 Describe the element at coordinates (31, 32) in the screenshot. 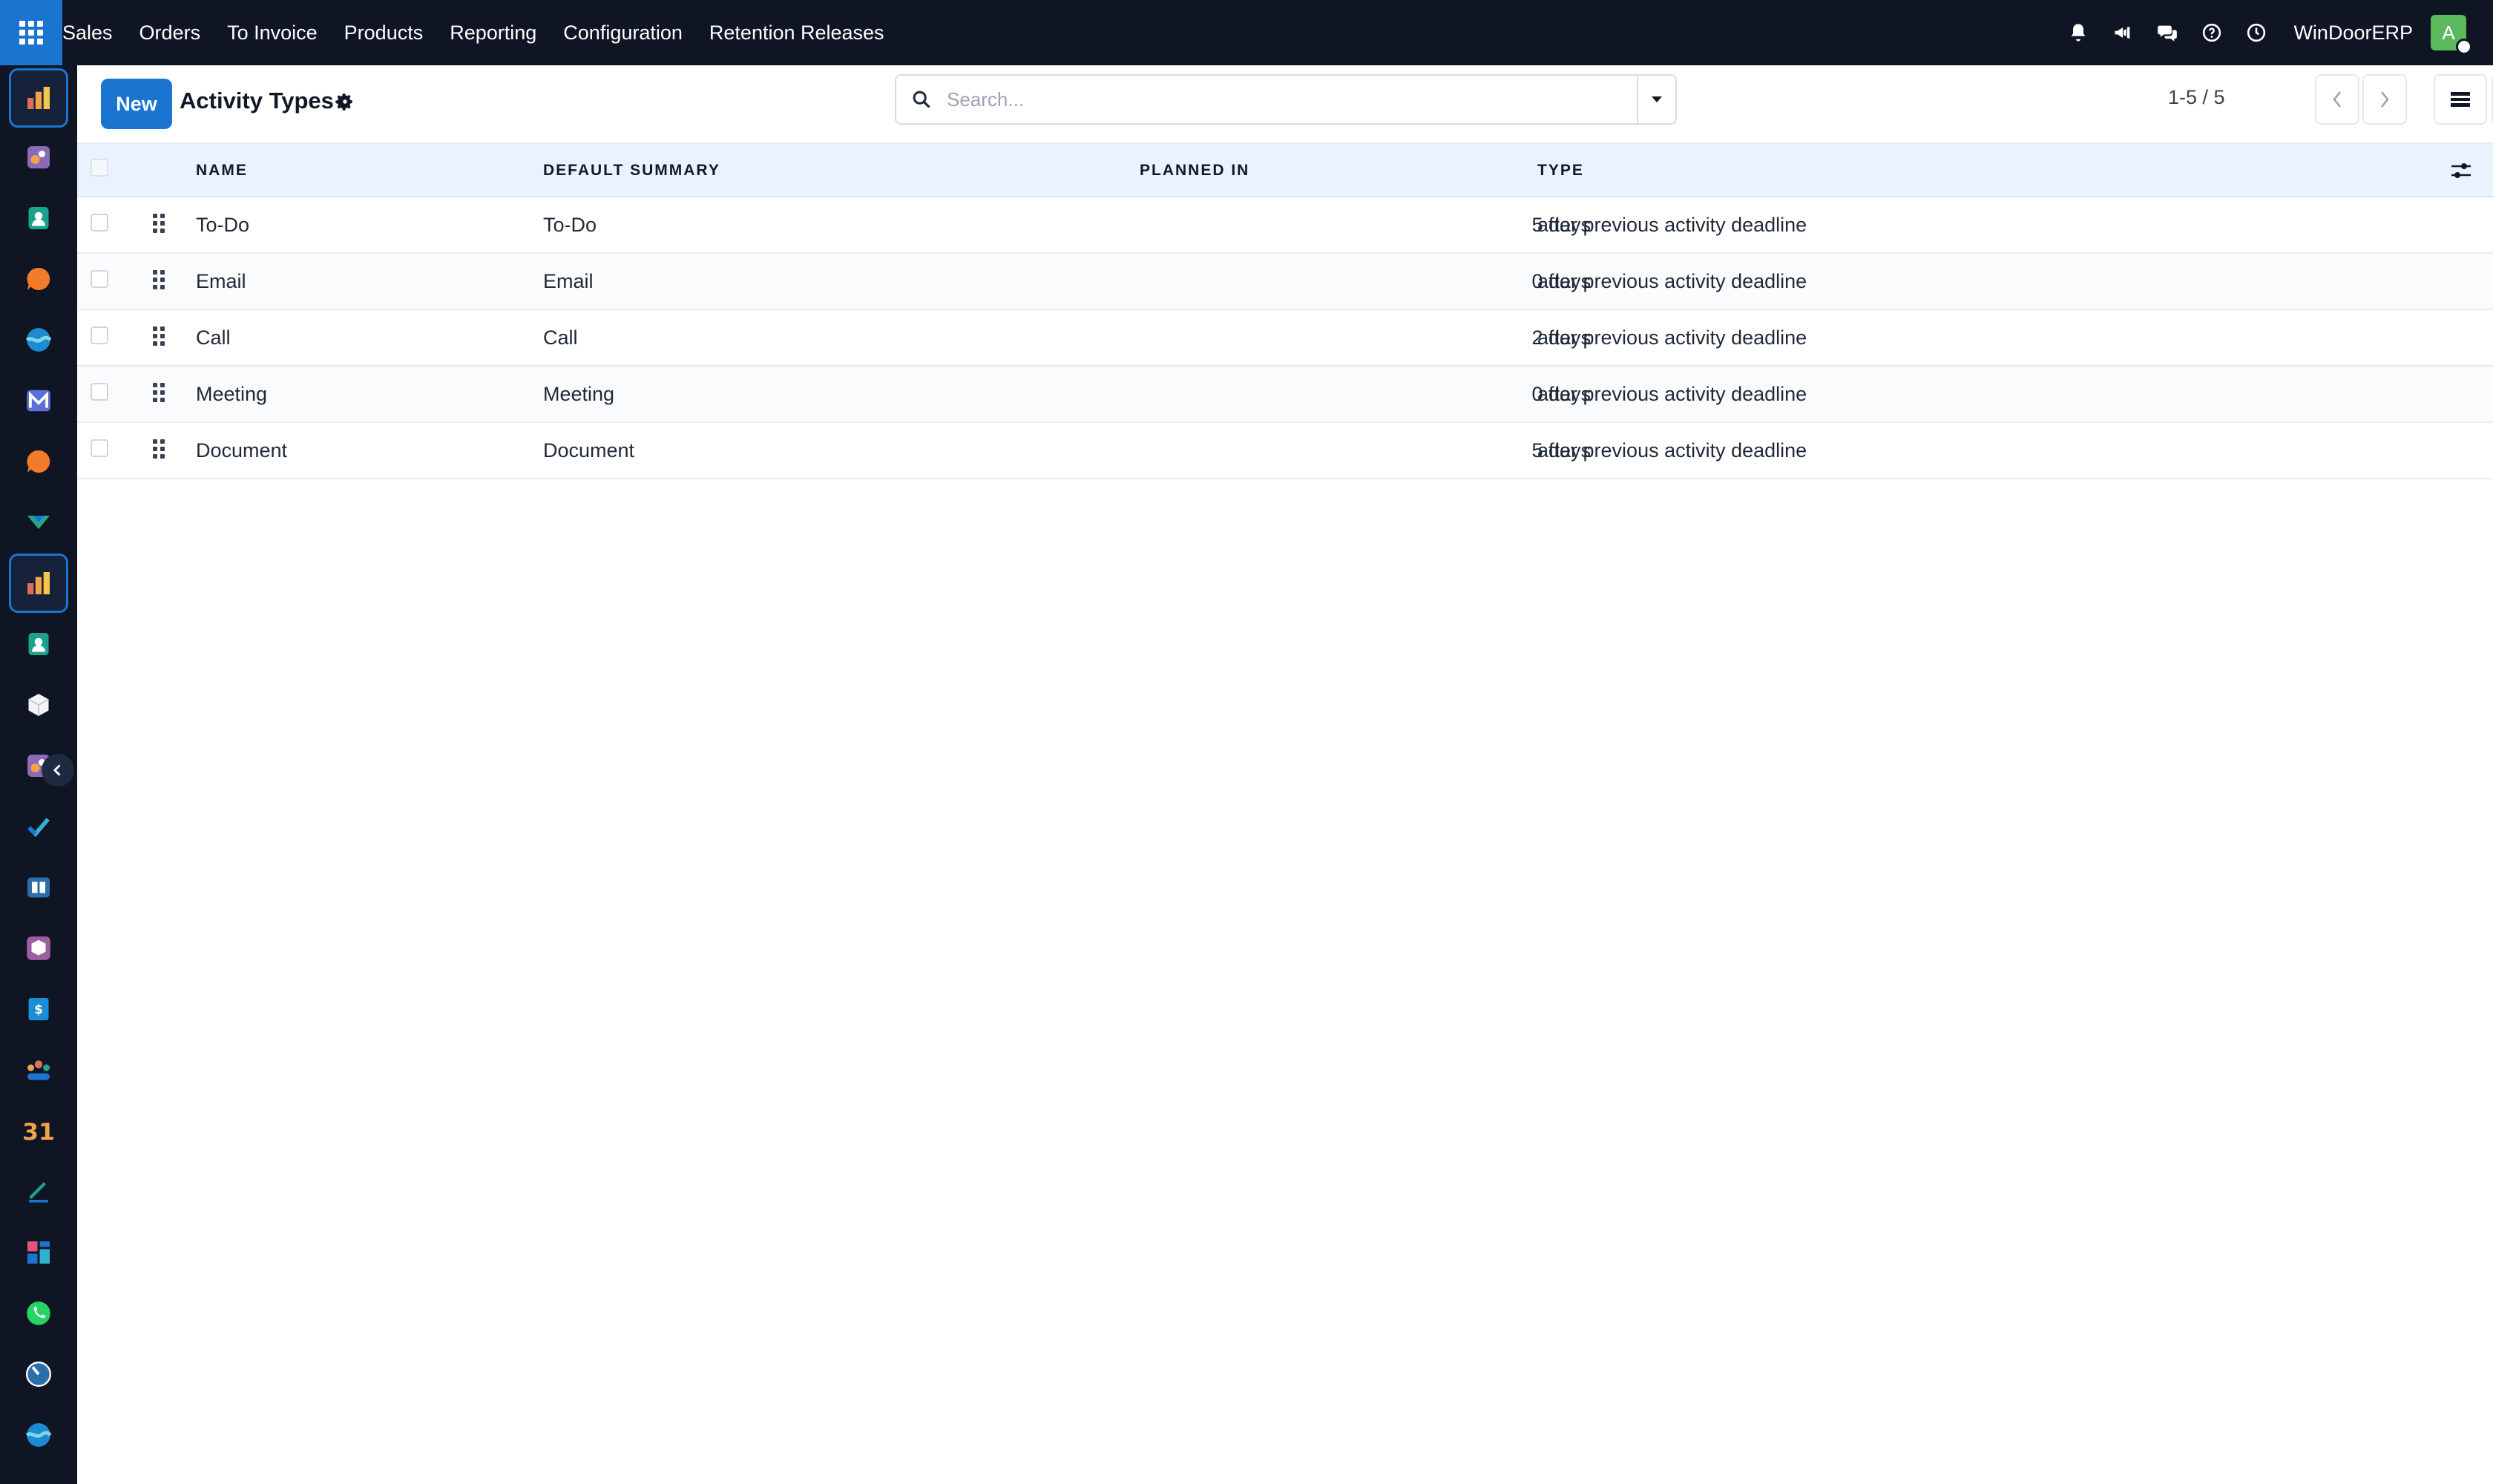

I see `app-launcher-button` at that location.